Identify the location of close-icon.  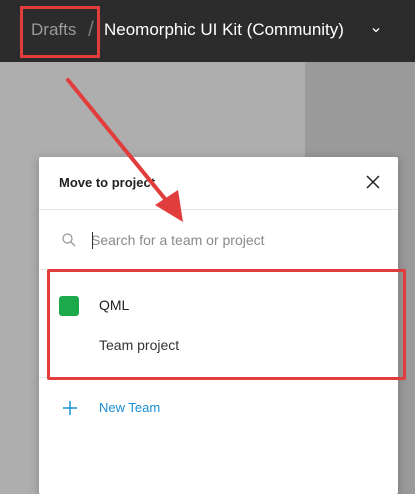
(373, 182).